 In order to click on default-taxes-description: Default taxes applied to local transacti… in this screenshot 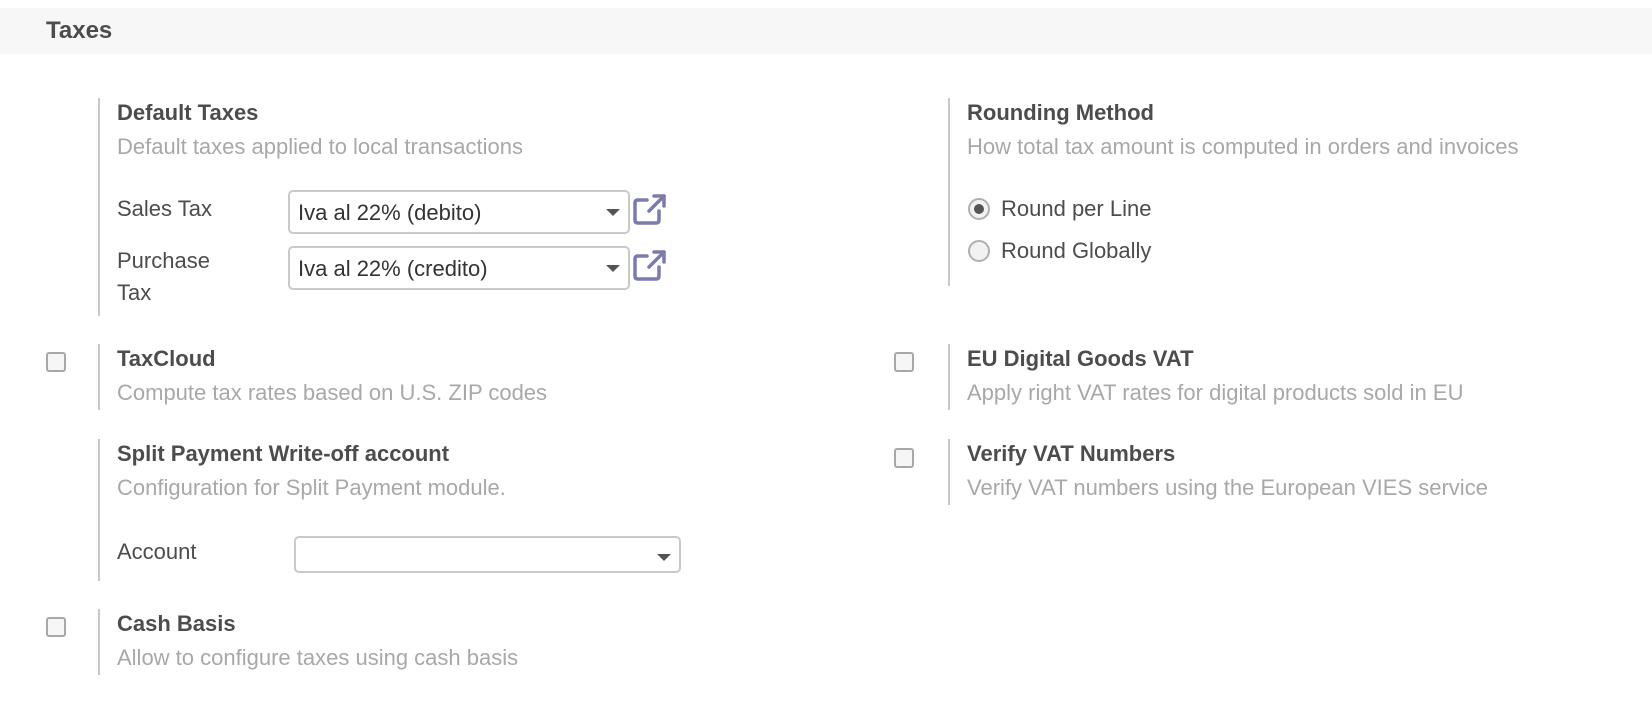, I will do `click(320, 146)`.